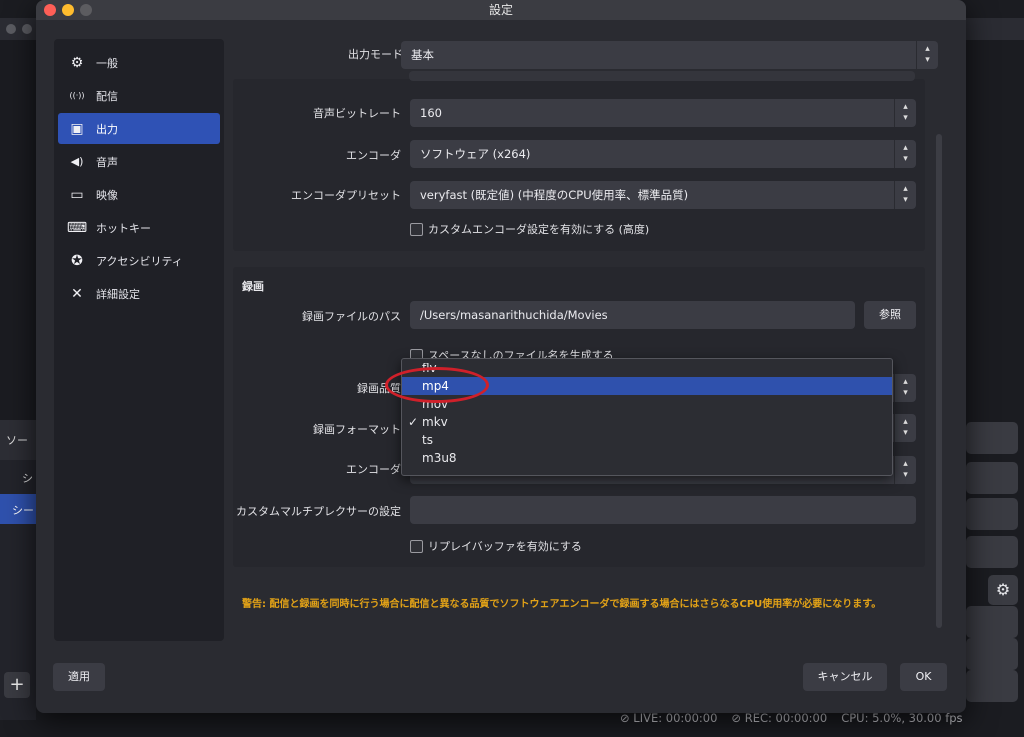 The image size is (1024, 737). Describe the element at coordinates (357, 113) in the screenshot. I see `audio-bitrate-label: 音声ビットレート` at that location.